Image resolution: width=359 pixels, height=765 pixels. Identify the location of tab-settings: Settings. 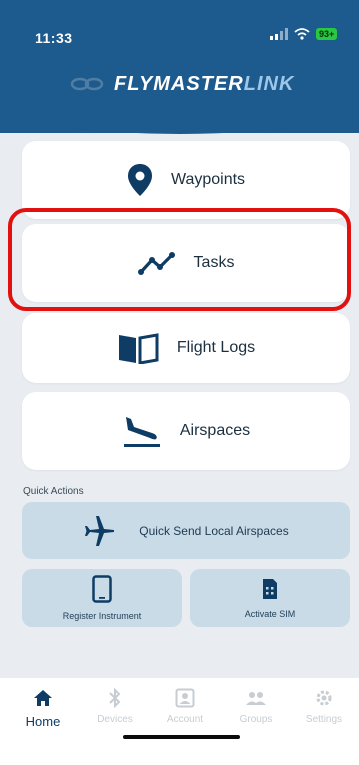
(324, 706).